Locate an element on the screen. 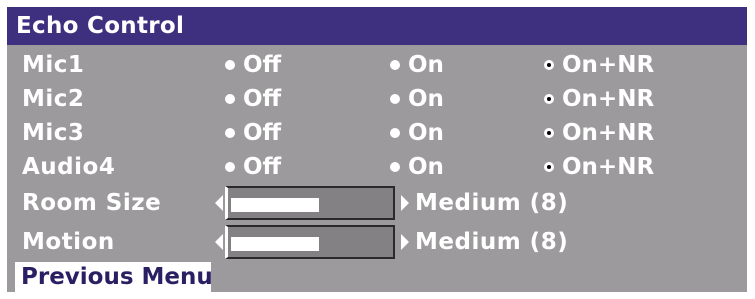 The image size is (755, 299). mic1-off-option: Off is located at coordinates (253, 65).